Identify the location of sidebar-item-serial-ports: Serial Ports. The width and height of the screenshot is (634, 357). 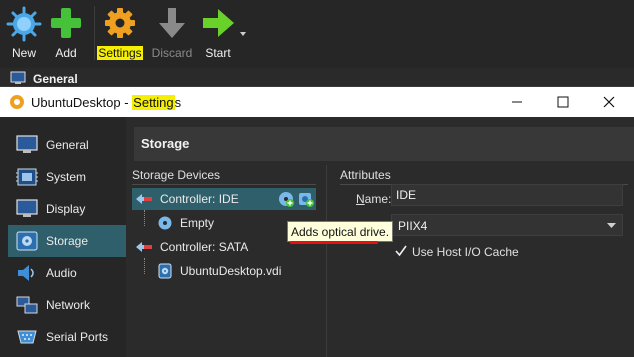
(67, 337).